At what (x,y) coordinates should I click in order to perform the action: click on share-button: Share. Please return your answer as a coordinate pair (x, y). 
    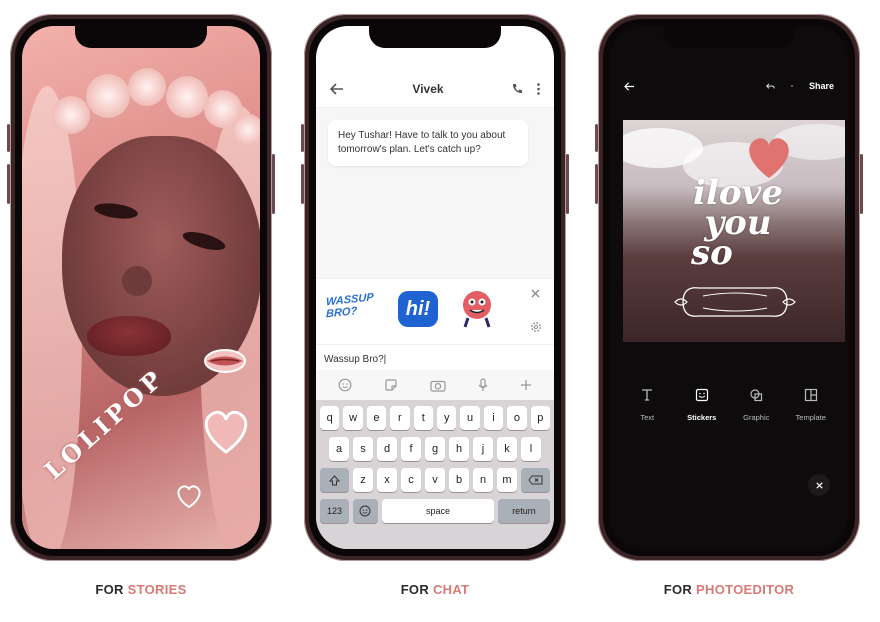
    Looking at the image, I should click on (821, 86).